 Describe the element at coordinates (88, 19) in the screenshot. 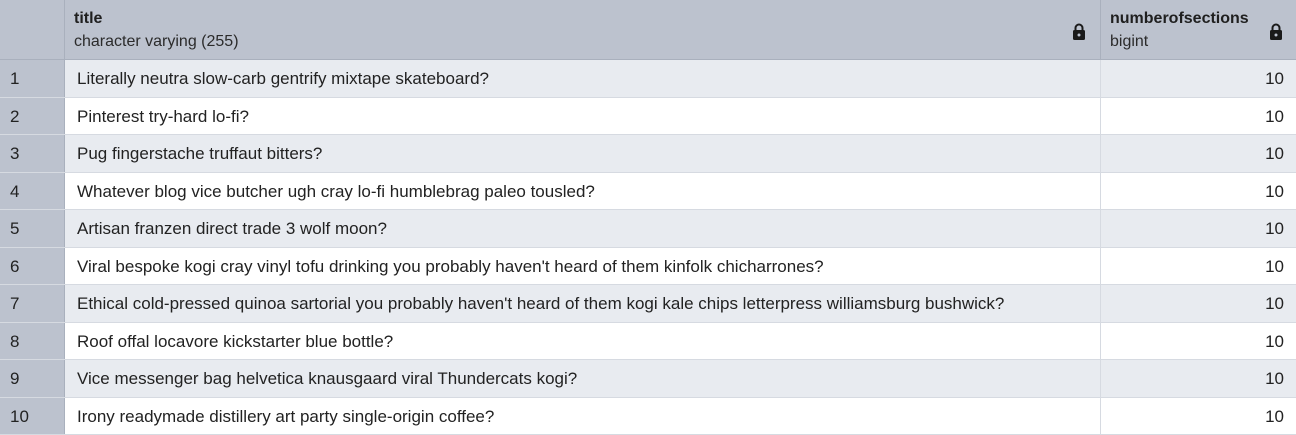

I see `column-name: title` at that location.